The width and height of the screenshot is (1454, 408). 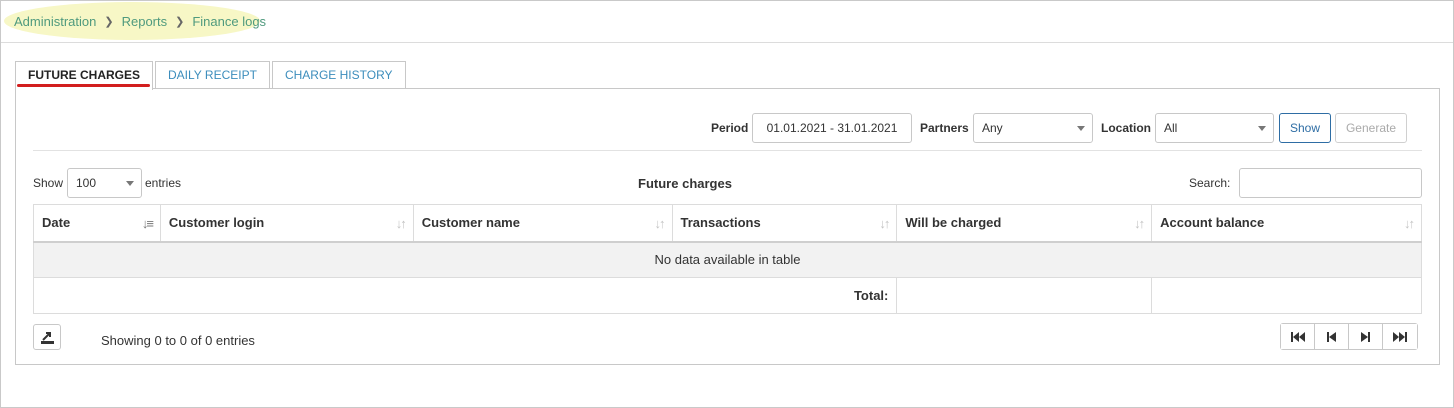 I want to click on table-info: Showing 0 to 0 of 0 entries, so click(x=178, y=340).